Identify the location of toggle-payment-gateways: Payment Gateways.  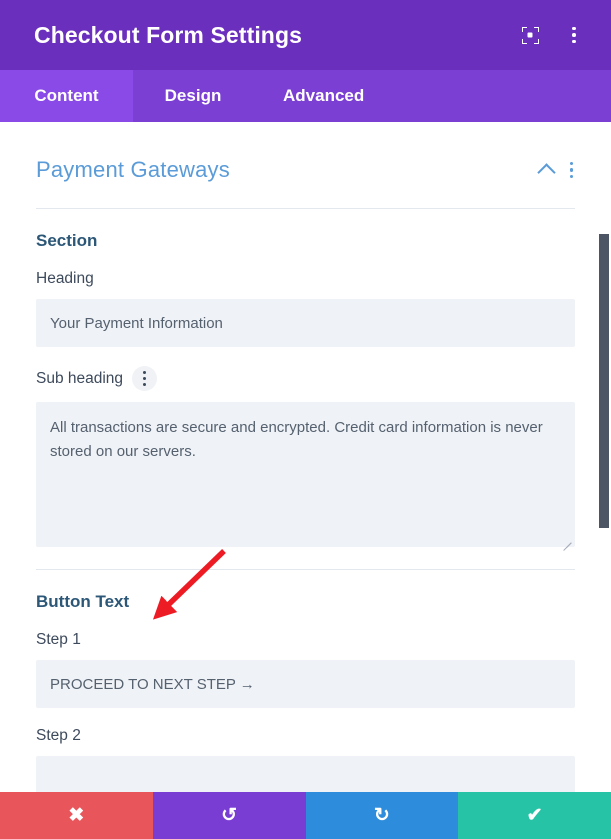
(305, 159).